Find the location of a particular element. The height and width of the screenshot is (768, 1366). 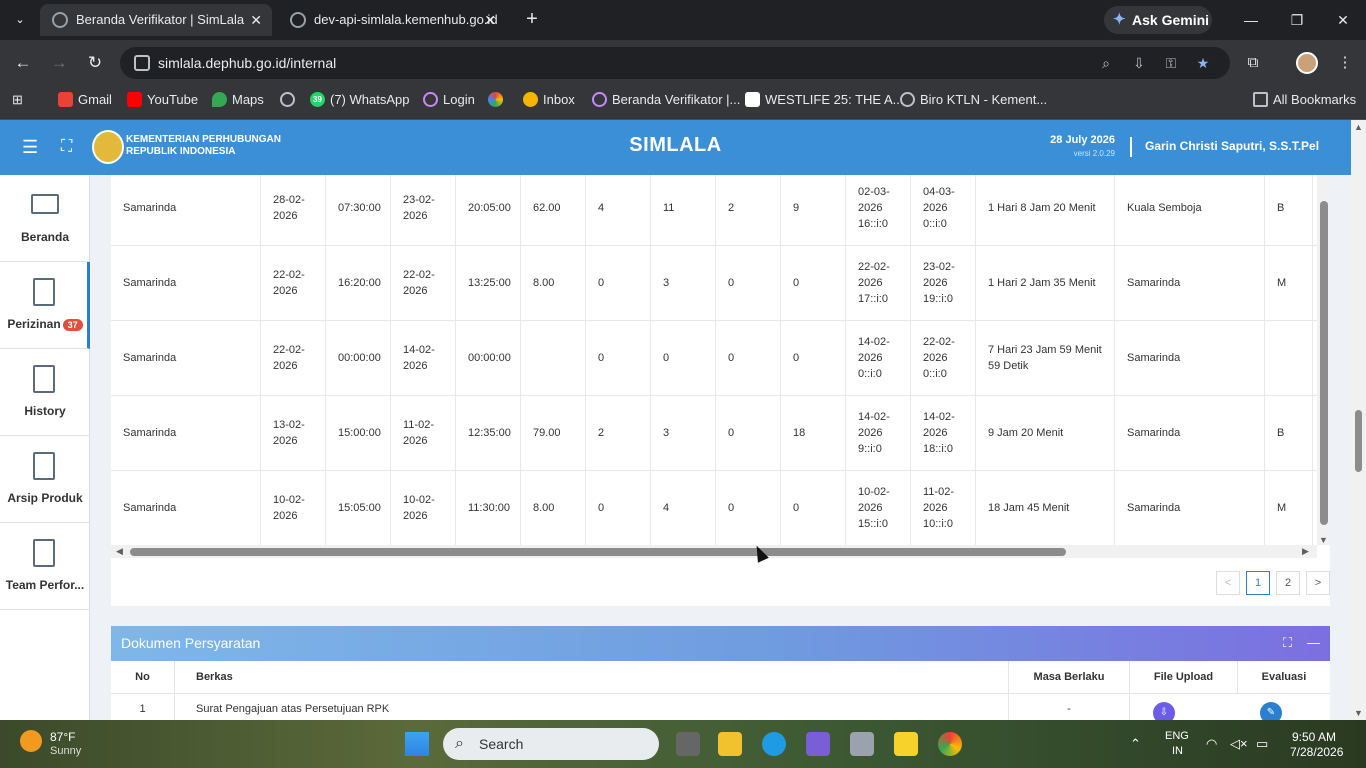

camera-app-icon is located at coordinates (862, 744).